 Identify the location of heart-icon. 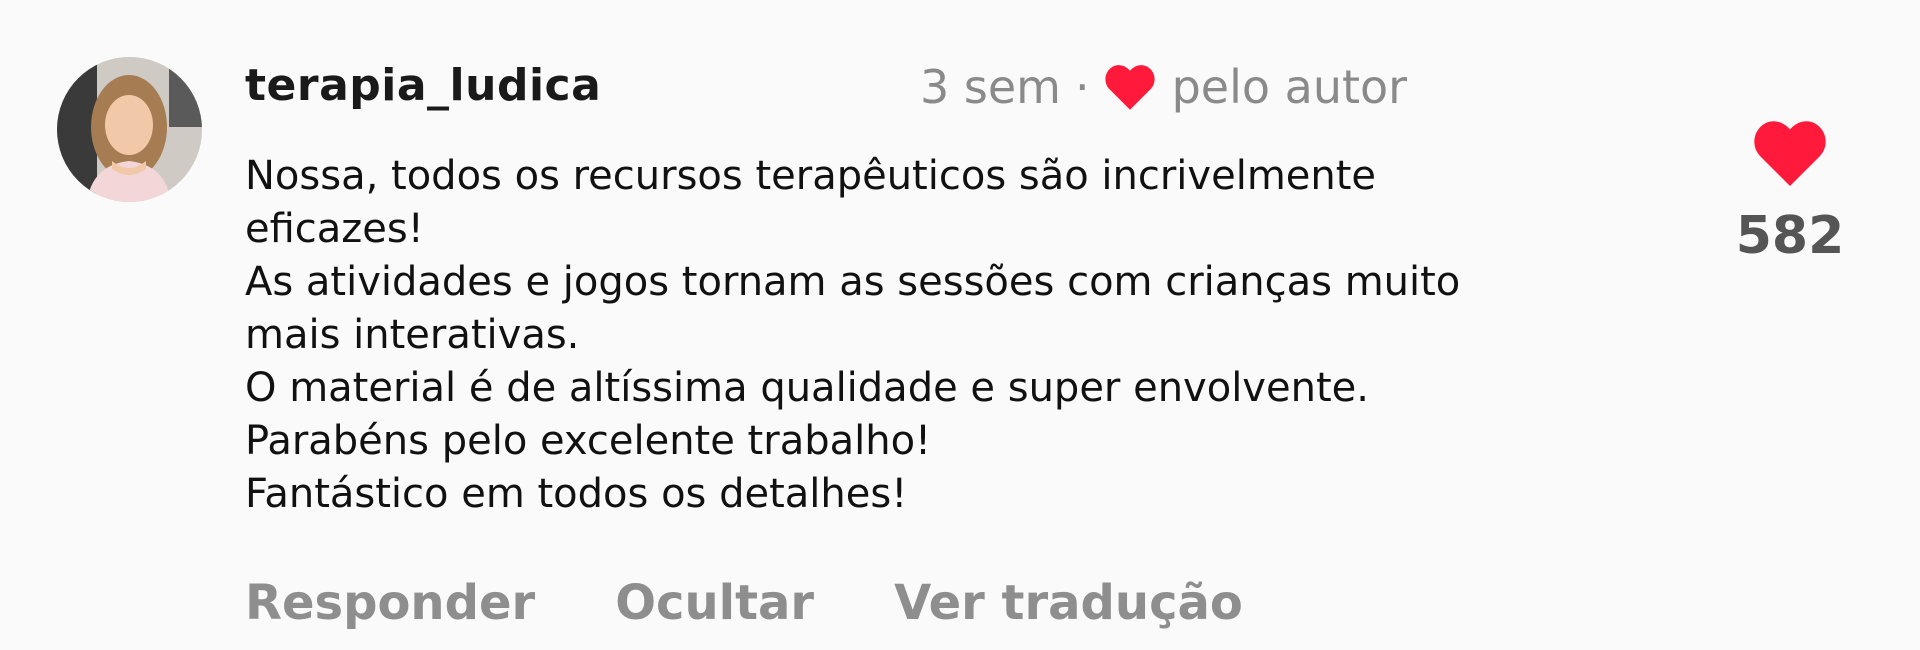
(1130, 87).